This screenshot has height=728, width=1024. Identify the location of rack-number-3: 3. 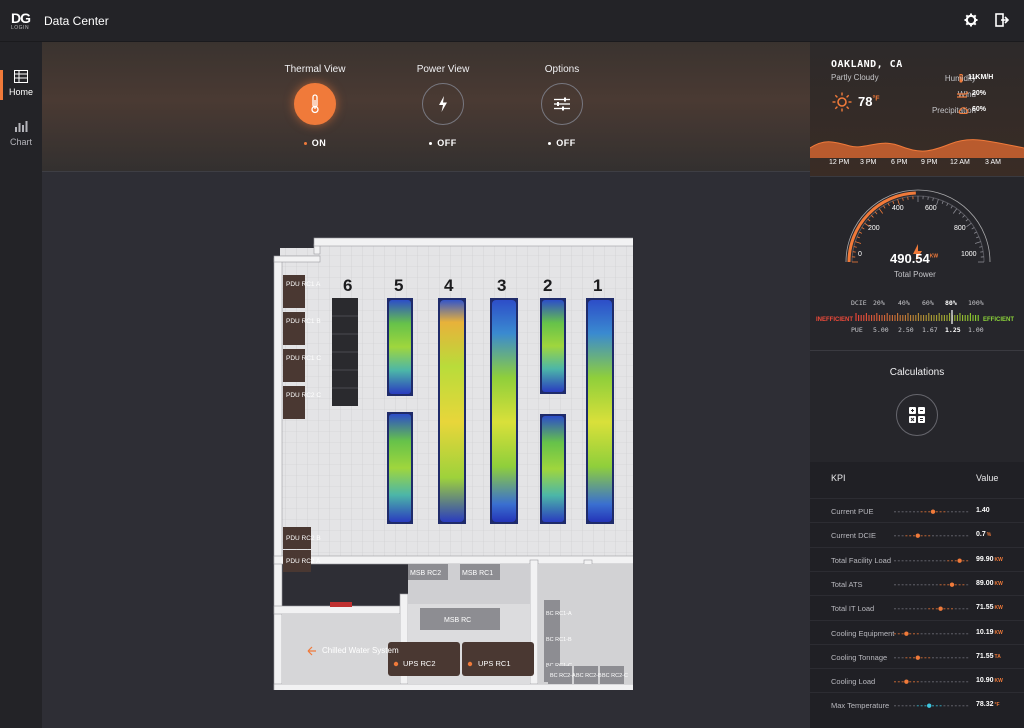
(501, 285).